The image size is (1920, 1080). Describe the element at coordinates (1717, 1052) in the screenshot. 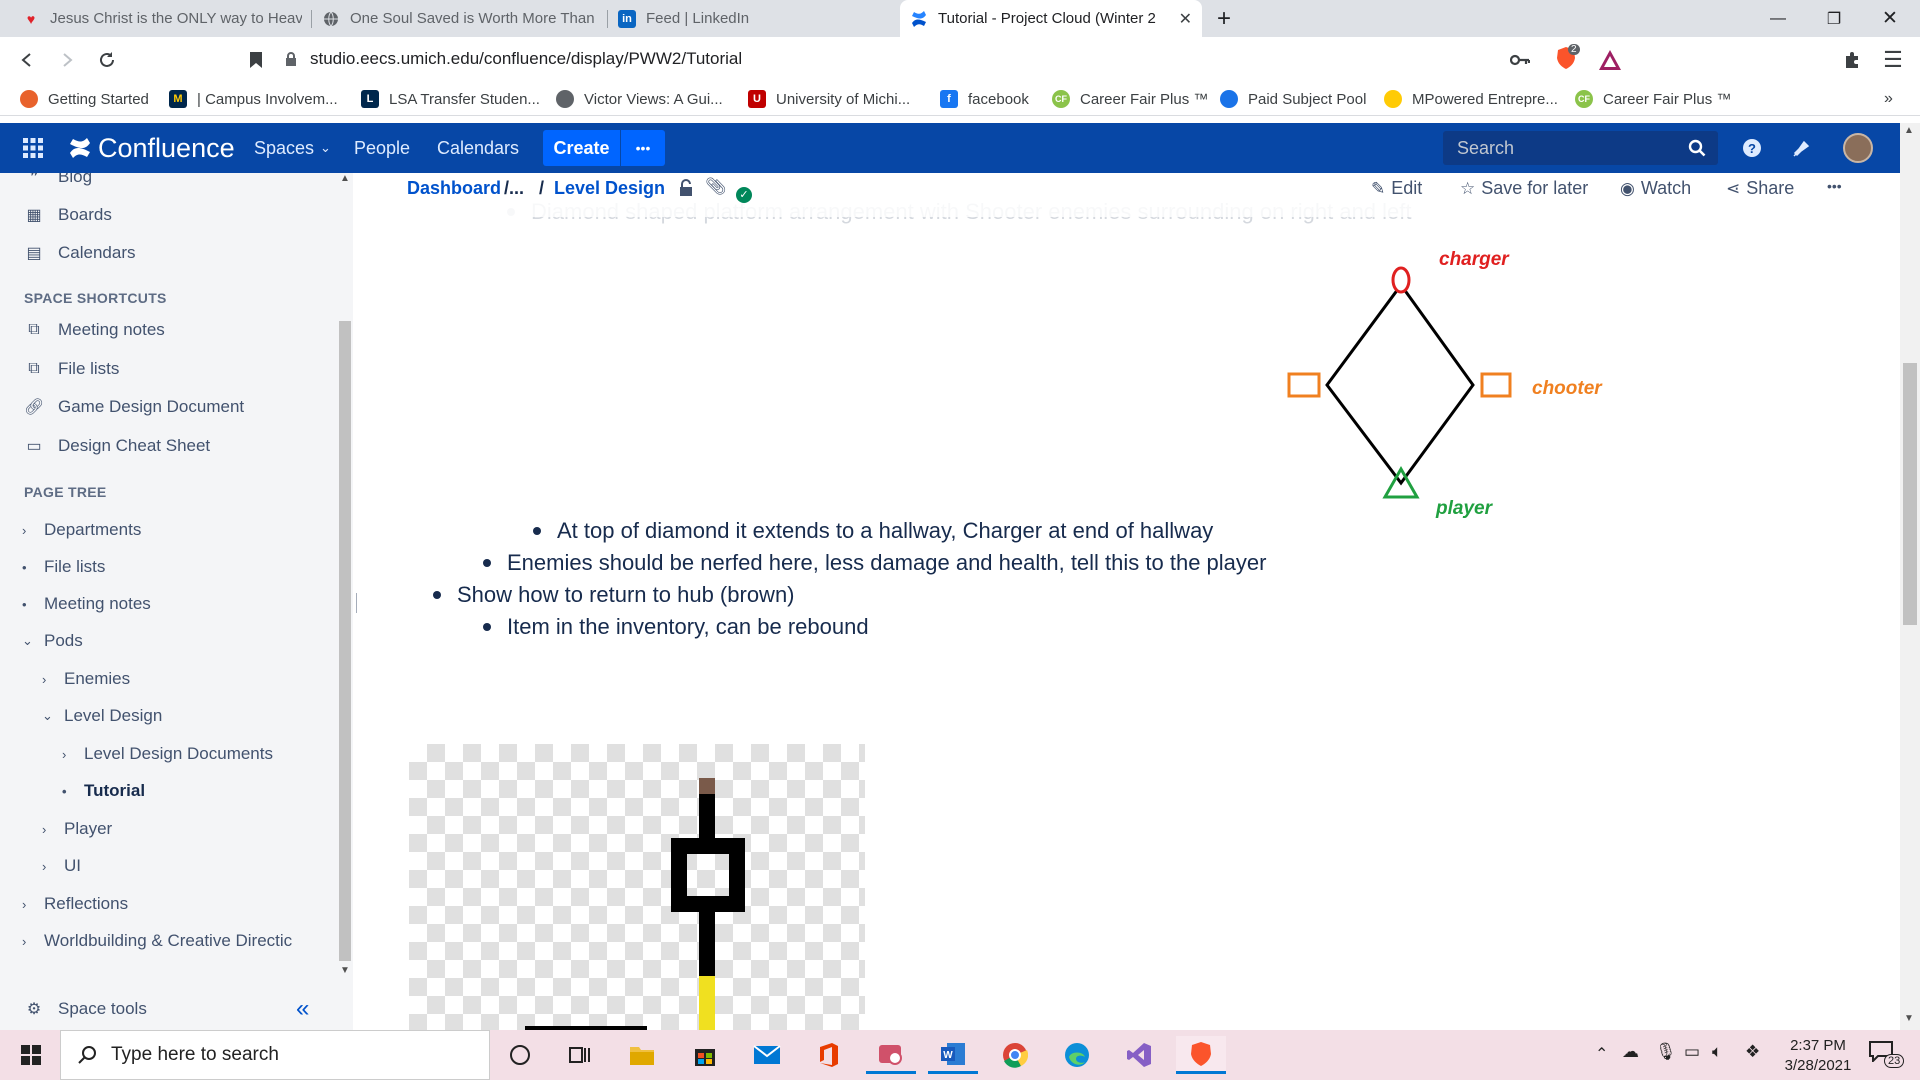

I see `volume-icon: 🔈︎` at that location.